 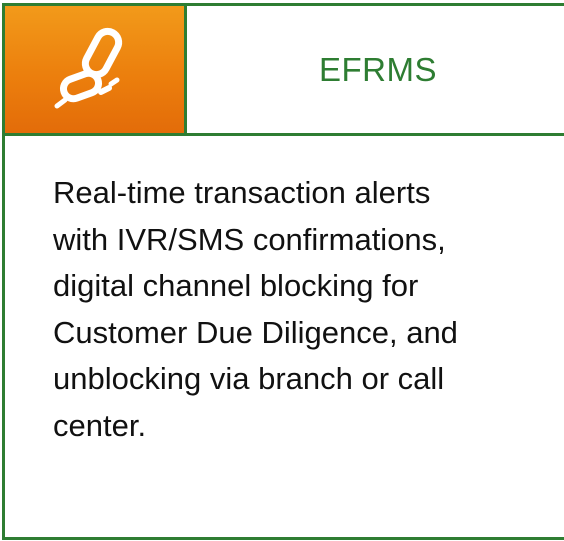 I want to click on card-title: EFRMS, so click(x=378, y=69).